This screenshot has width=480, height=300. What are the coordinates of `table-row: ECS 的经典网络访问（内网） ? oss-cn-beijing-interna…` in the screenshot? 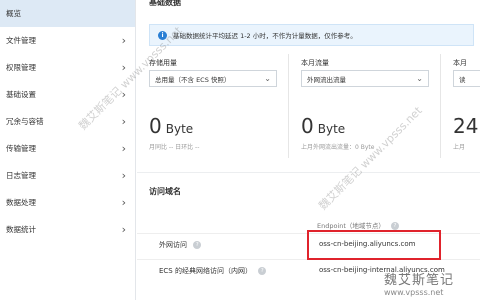 It's located at (308, 270).